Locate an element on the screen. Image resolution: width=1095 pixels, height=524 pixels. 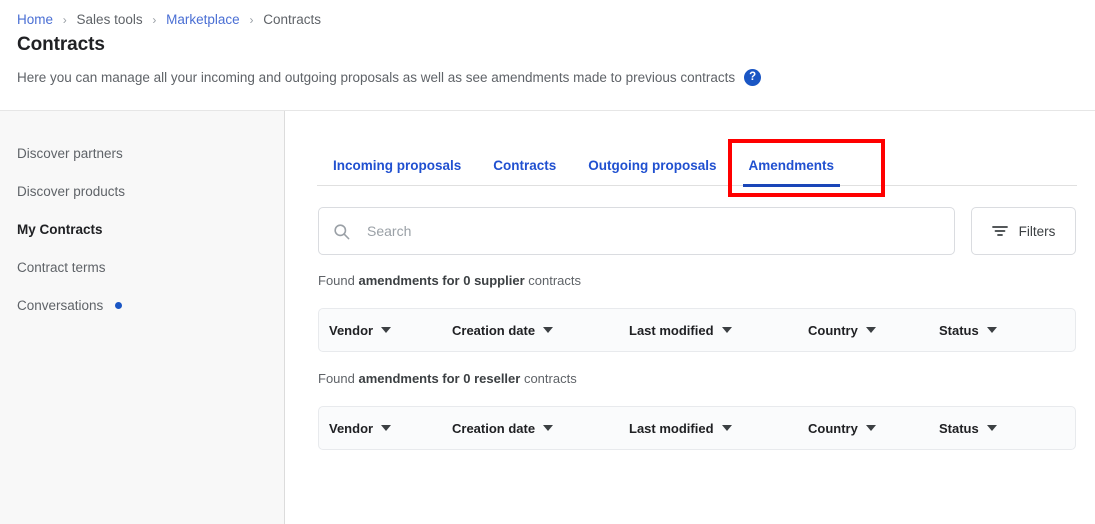
result-strong: amendments for 0 reseller is located at coordinates (439, 378).